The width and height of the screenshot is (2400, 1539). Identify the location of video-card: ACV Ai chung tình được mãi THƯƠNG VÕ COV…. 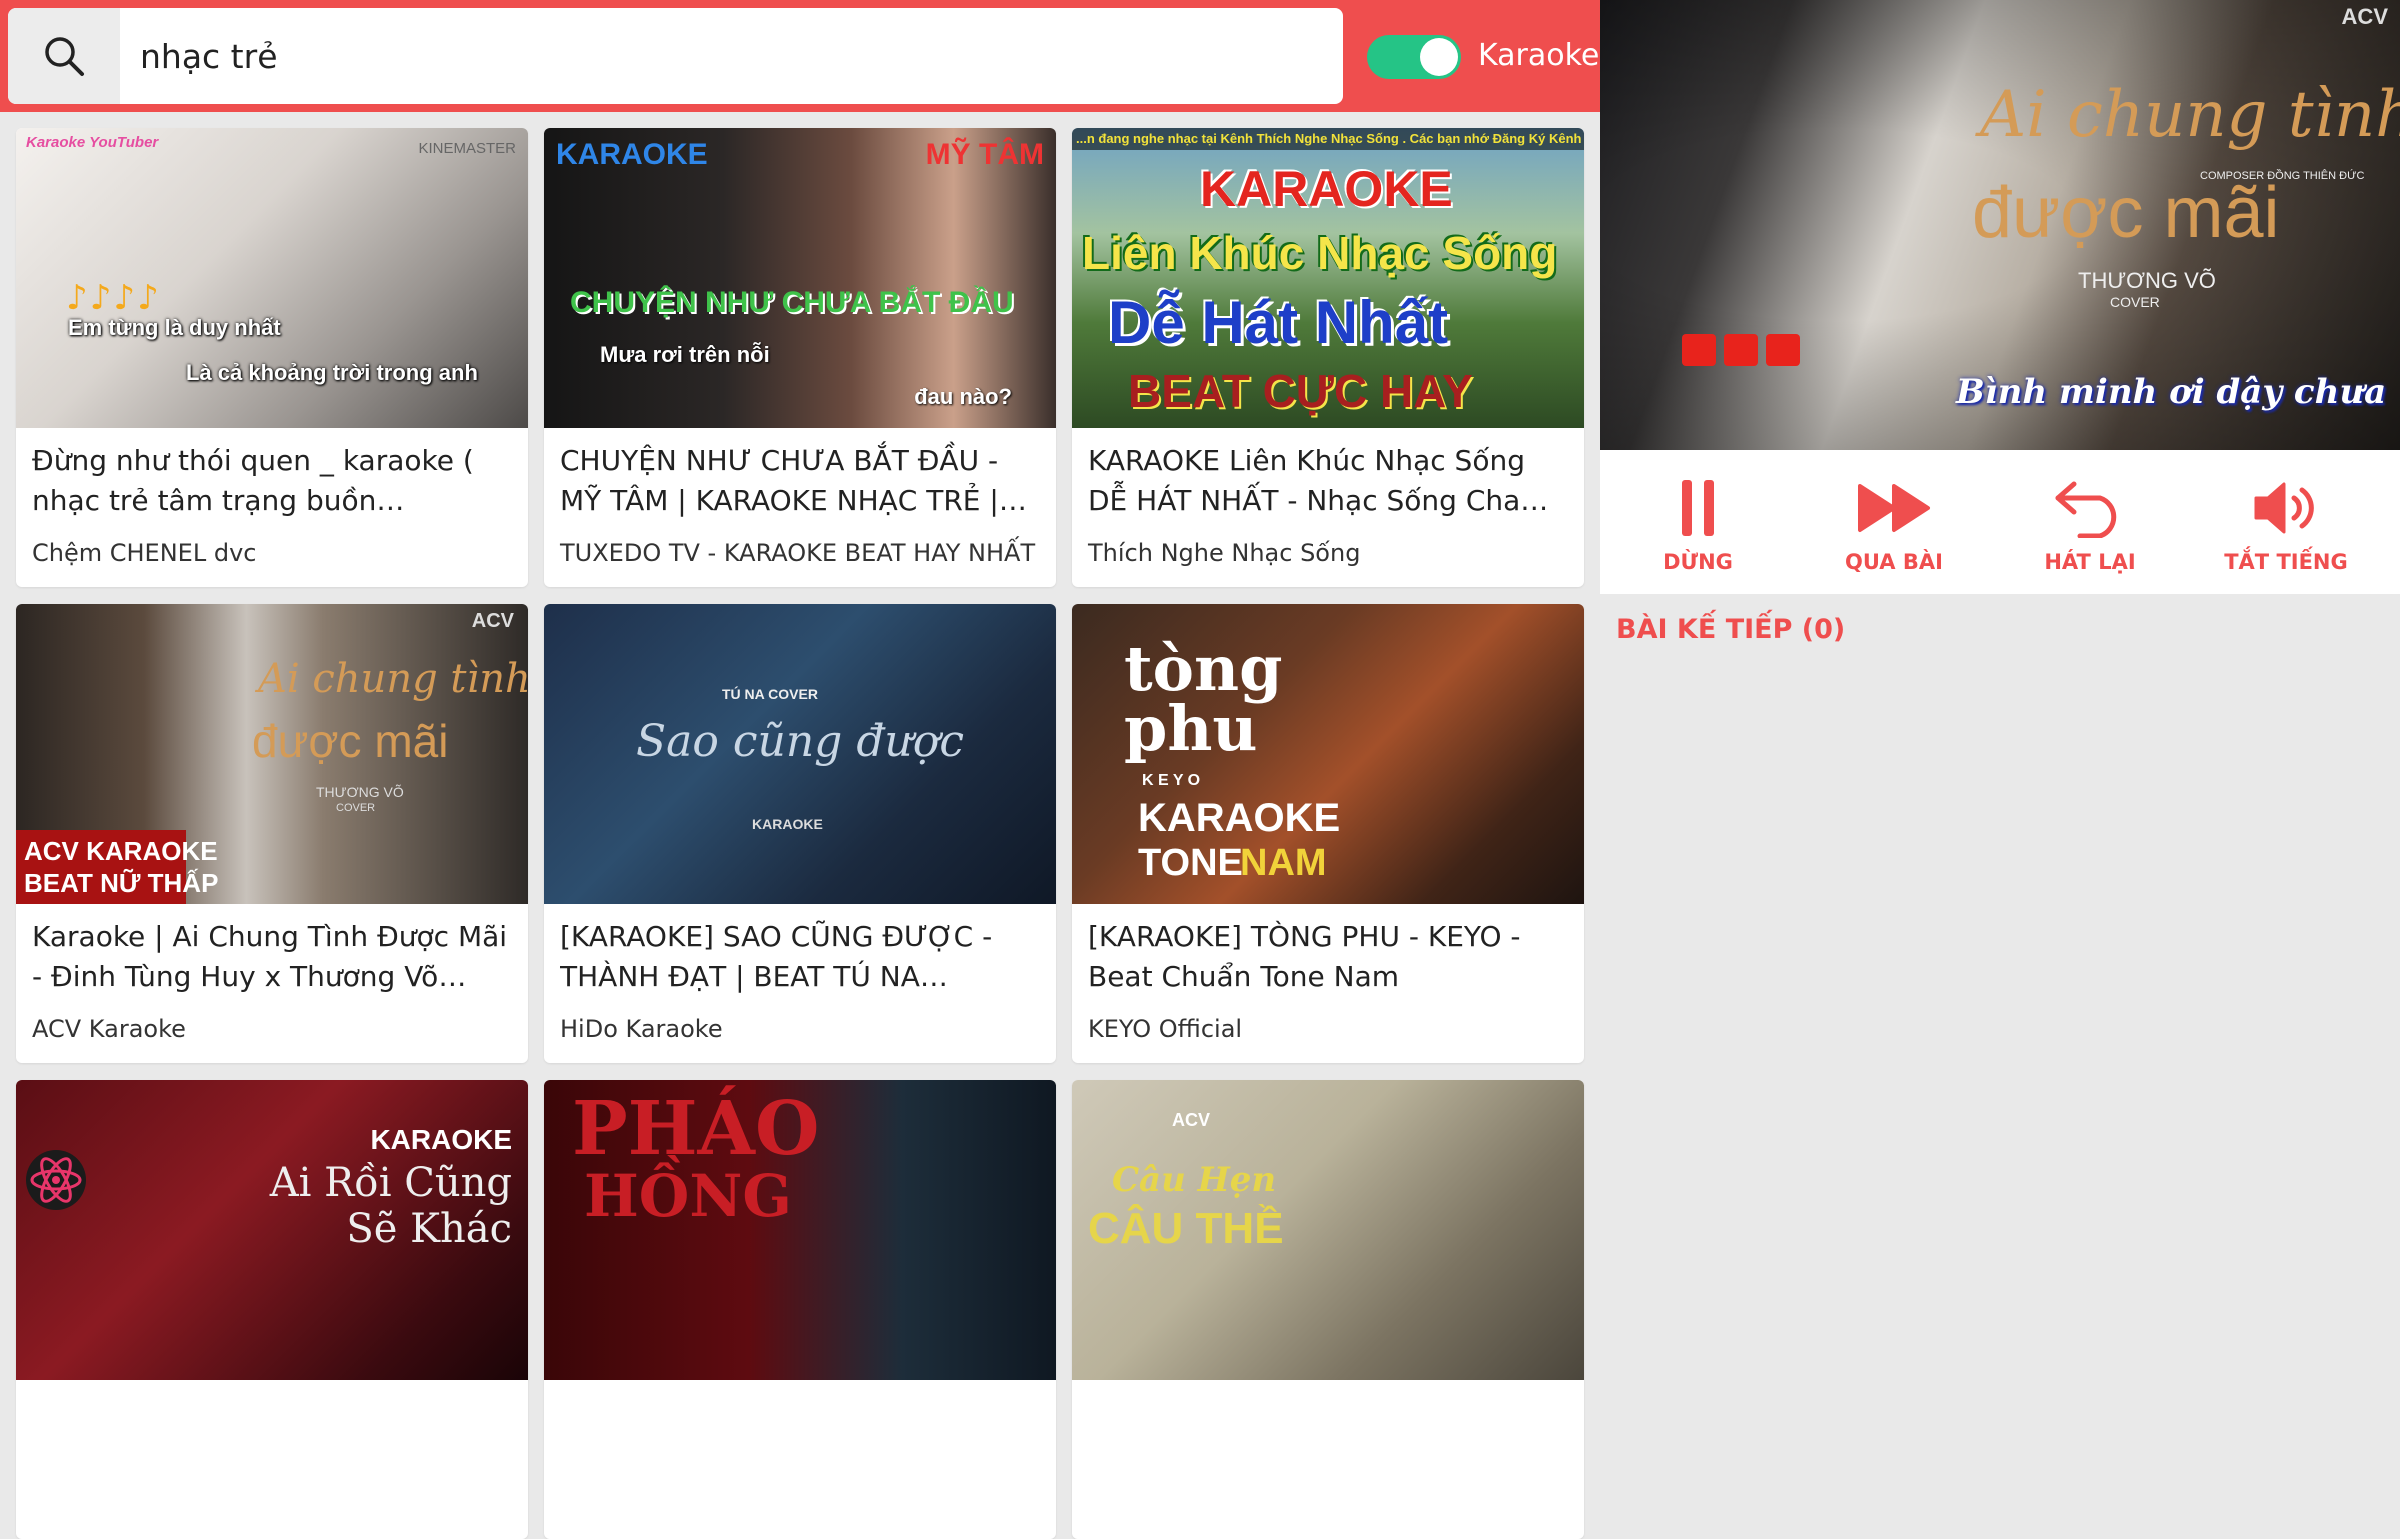
(272, 833).